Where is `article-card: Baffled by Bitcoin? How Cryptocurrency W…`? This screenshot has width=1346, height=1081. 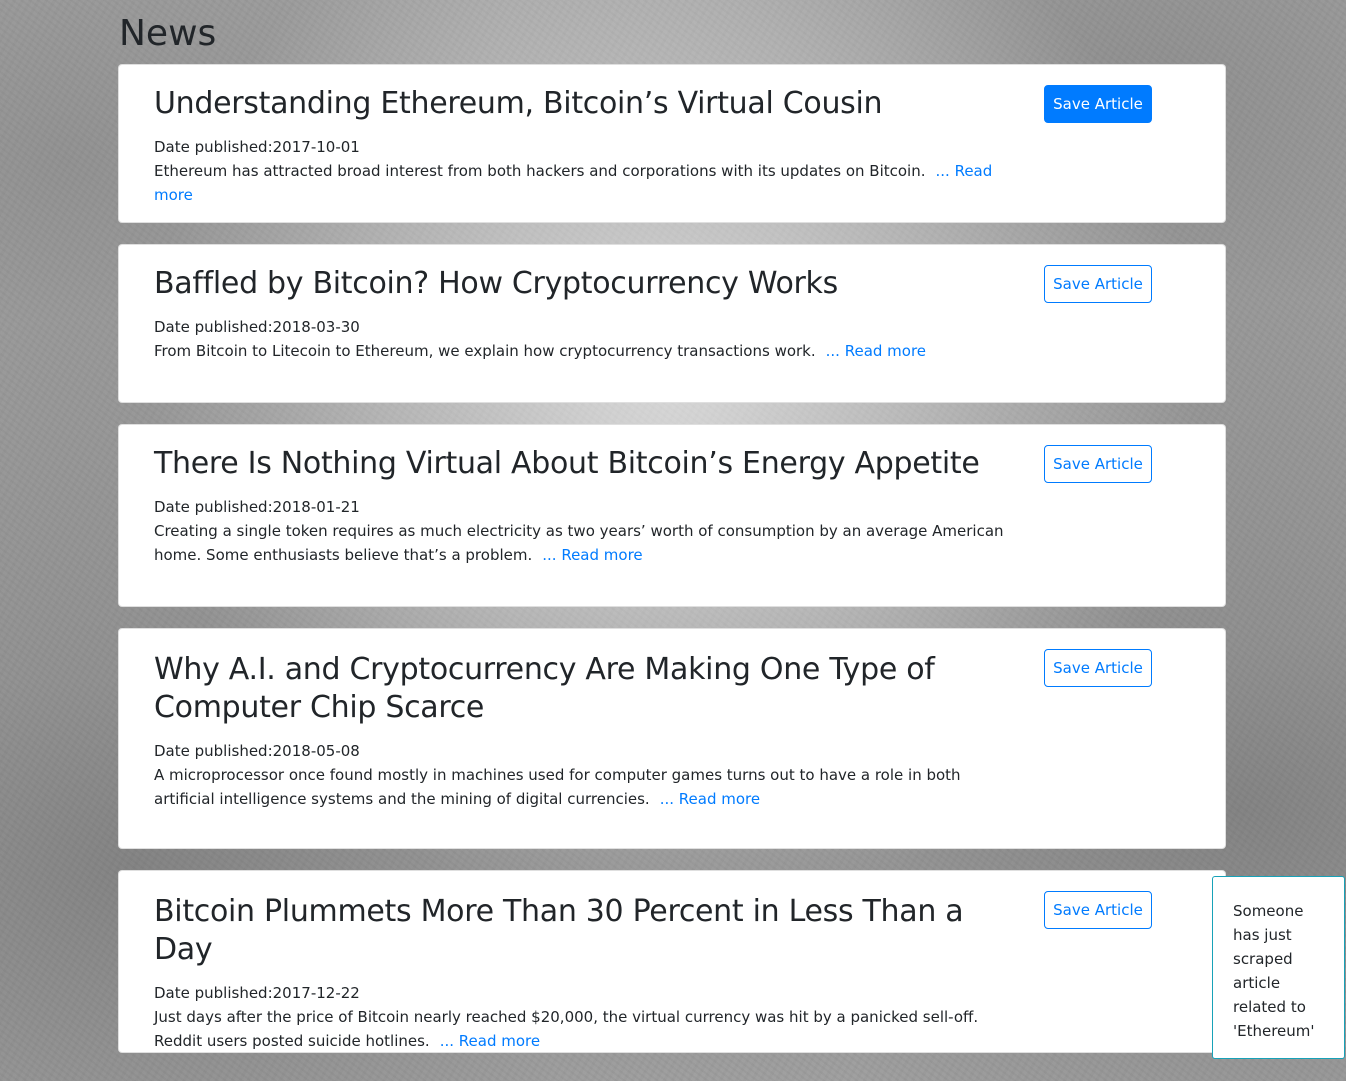 article-card: Baffled by Bitcoin? How Cryptocurrency W… is located at coordinates (672, 323).